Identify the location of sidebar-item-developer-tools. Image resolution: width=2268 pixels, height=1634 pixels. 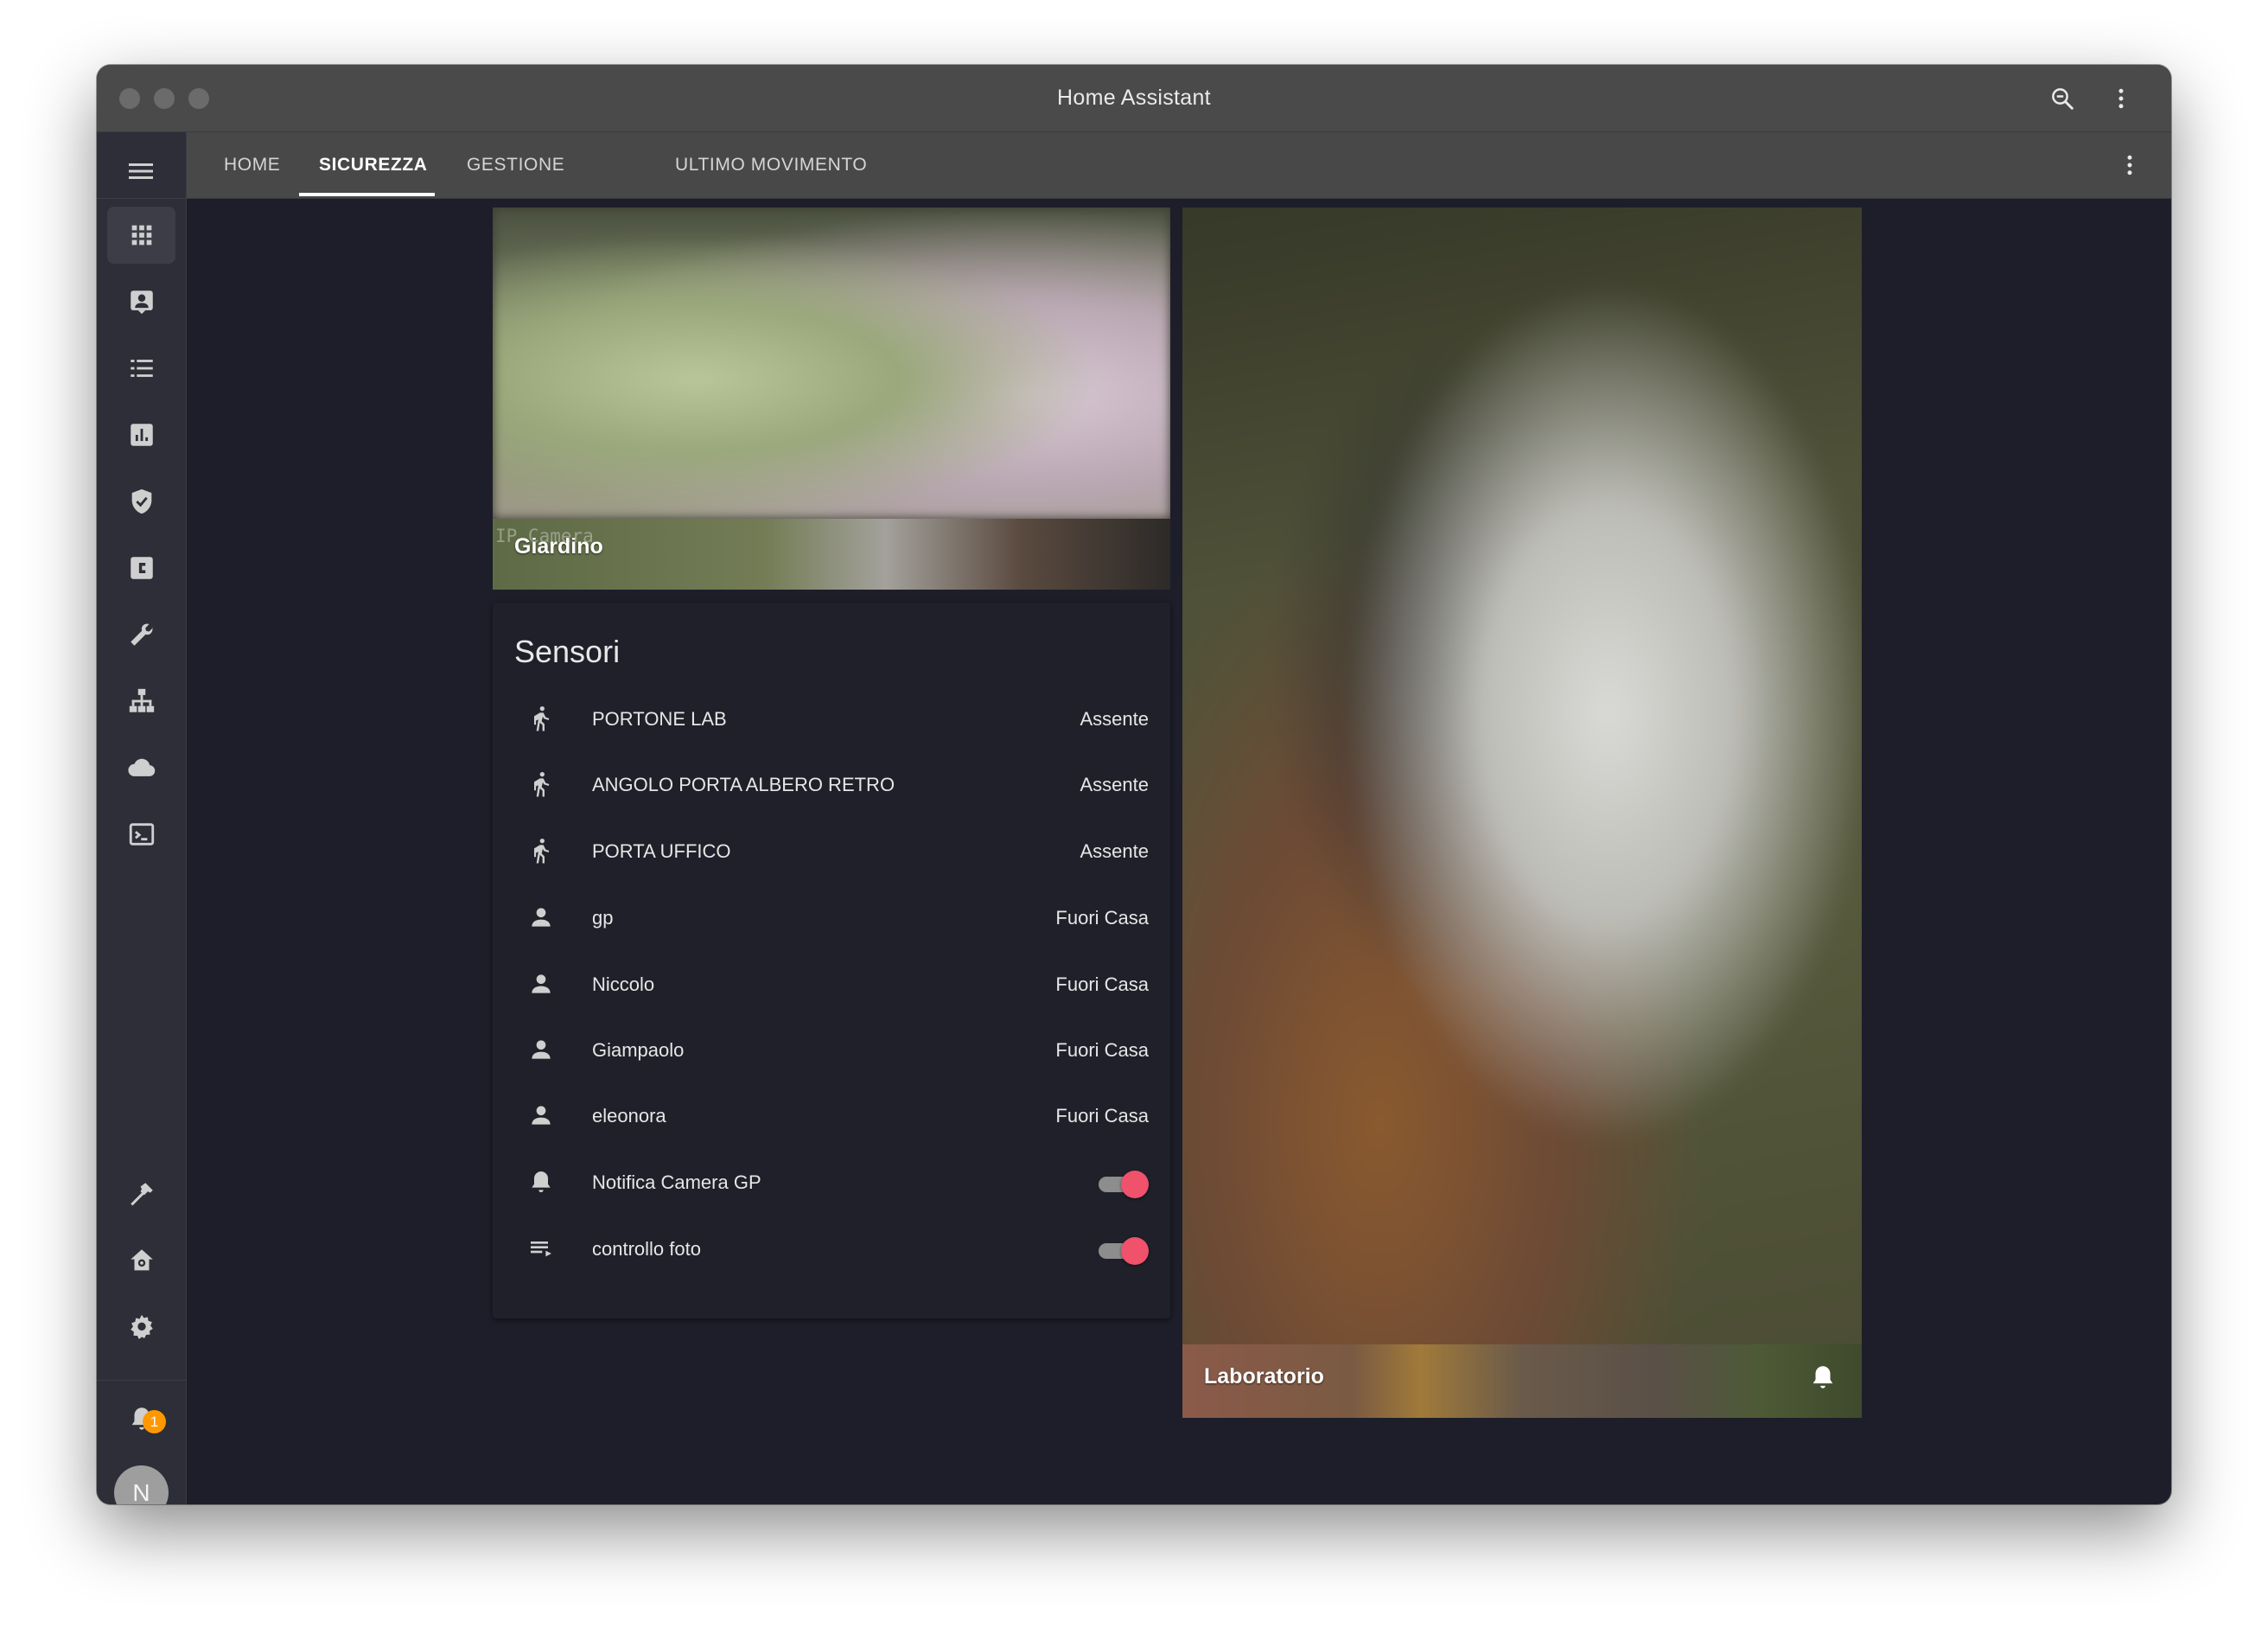
(141, 1193).